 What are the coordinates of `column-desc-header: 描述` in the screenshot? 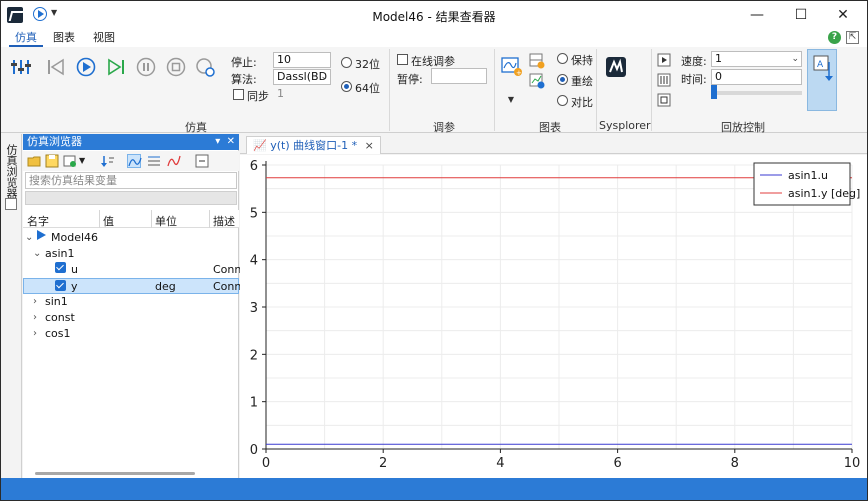 It's located at (224, 221).